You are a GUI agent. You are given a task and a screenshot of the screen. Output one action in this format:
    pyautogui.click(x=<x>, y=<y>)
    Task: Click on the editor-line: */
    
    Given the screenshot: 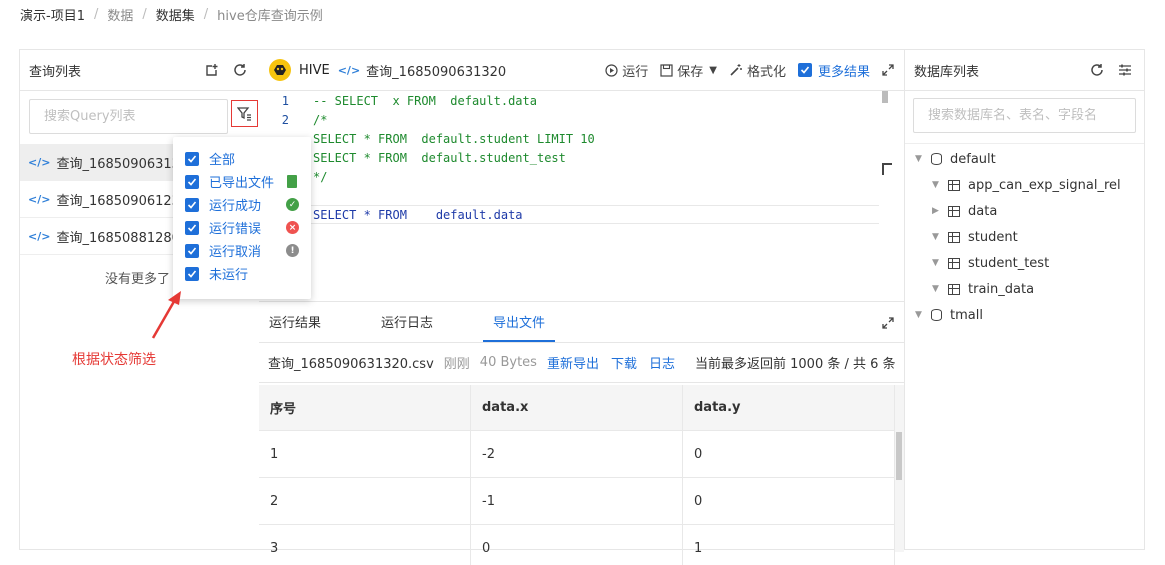 What is the action you would take?
    pyautogui.click(x=581, y=176)
    